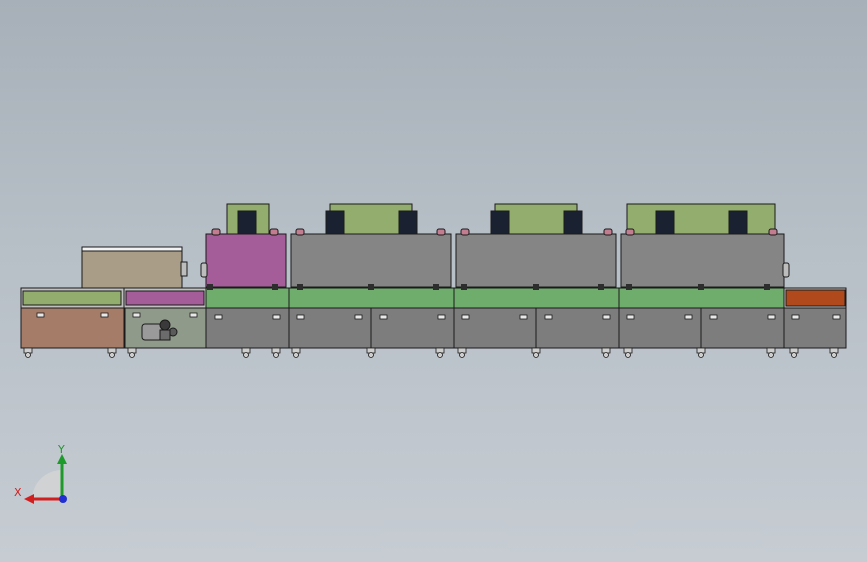  I want to click on loading-conveyor-panel, so click(165, 298).